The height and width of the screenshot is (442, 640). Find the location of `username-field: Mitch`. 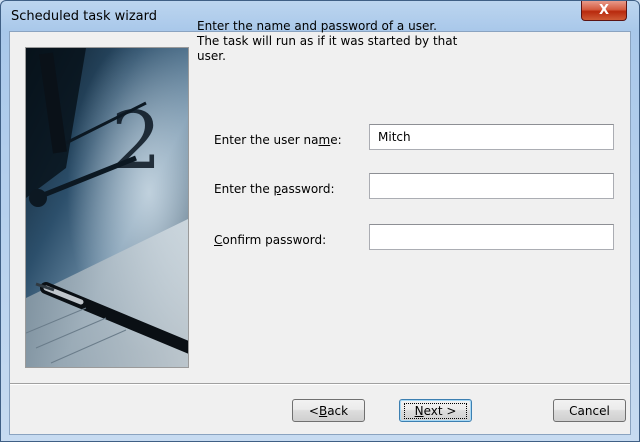

username-field: Mitch is located at coordinates (491, 137).